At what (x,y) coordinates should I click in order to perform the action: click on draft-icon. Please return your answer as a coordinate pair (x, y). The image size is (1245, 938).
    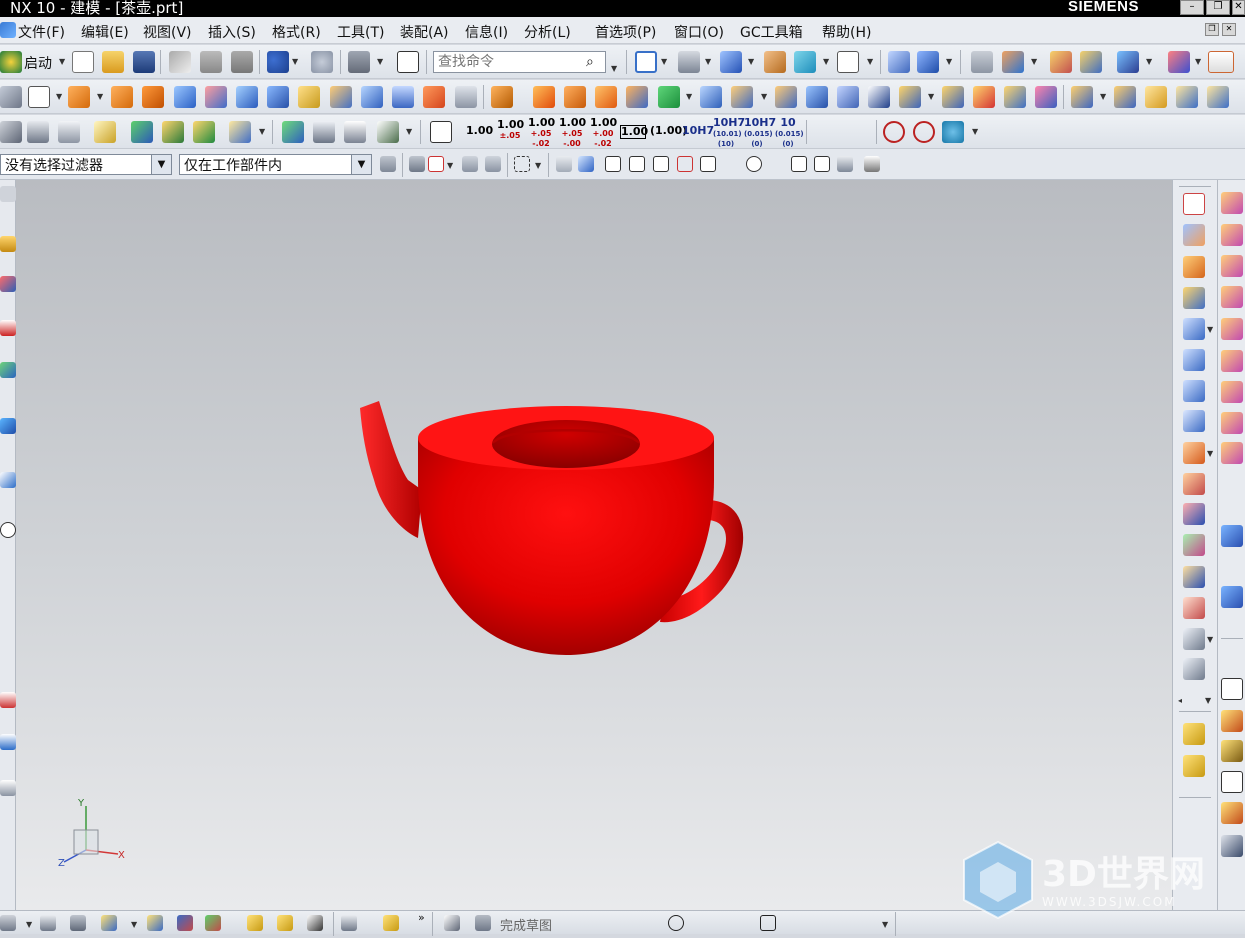
    Looking at the image, I should click on (848, 97).